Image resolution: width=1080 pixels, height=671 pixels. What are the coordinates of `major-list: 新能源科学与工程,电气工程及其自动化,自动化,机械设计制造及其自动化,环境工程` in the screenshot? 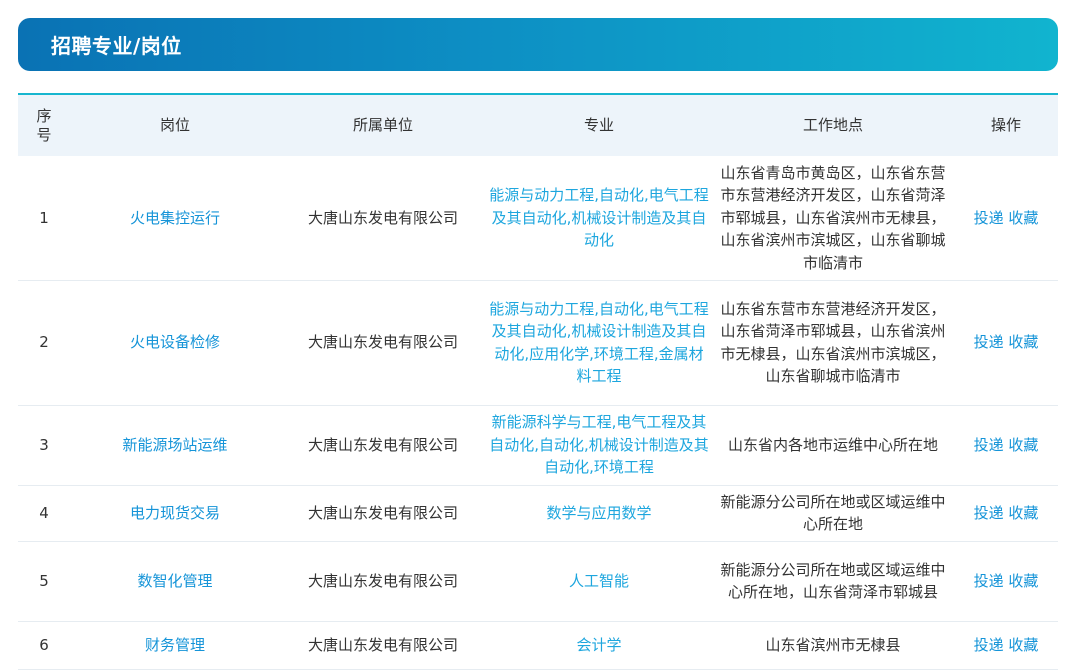 It's located at (599, 445).